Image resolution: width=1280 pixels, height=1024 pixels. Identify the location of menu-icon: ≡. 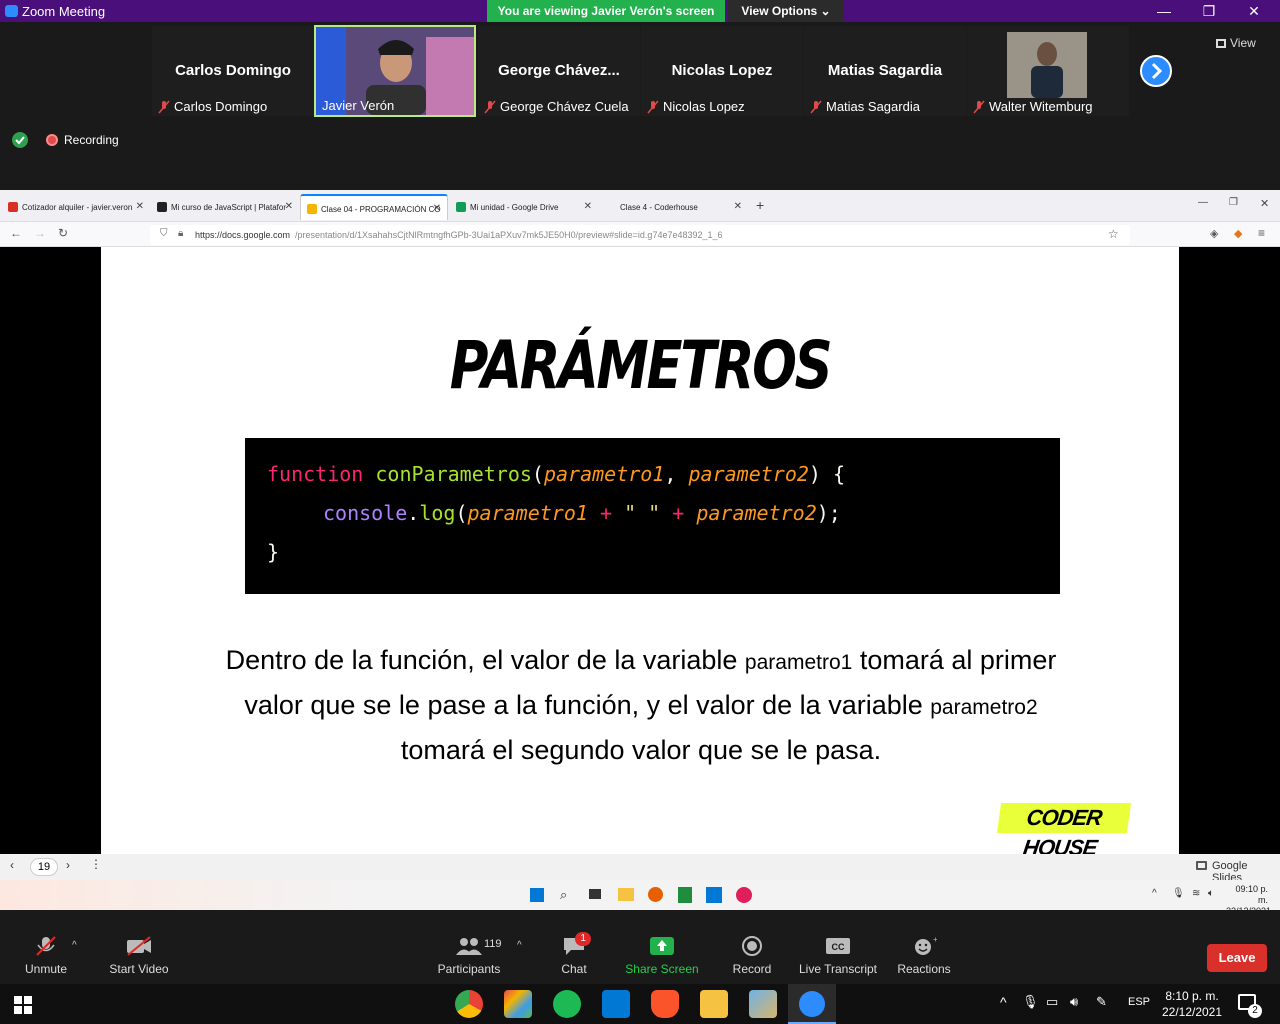
(1261, 233).